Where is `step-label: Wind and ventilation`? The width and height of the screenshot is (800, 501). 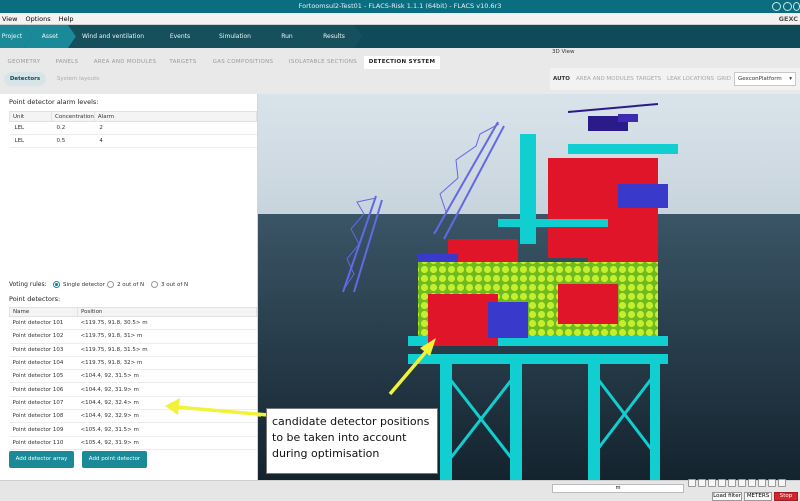 step-label: Wind and ventilation is located at coordinates (113, 36).